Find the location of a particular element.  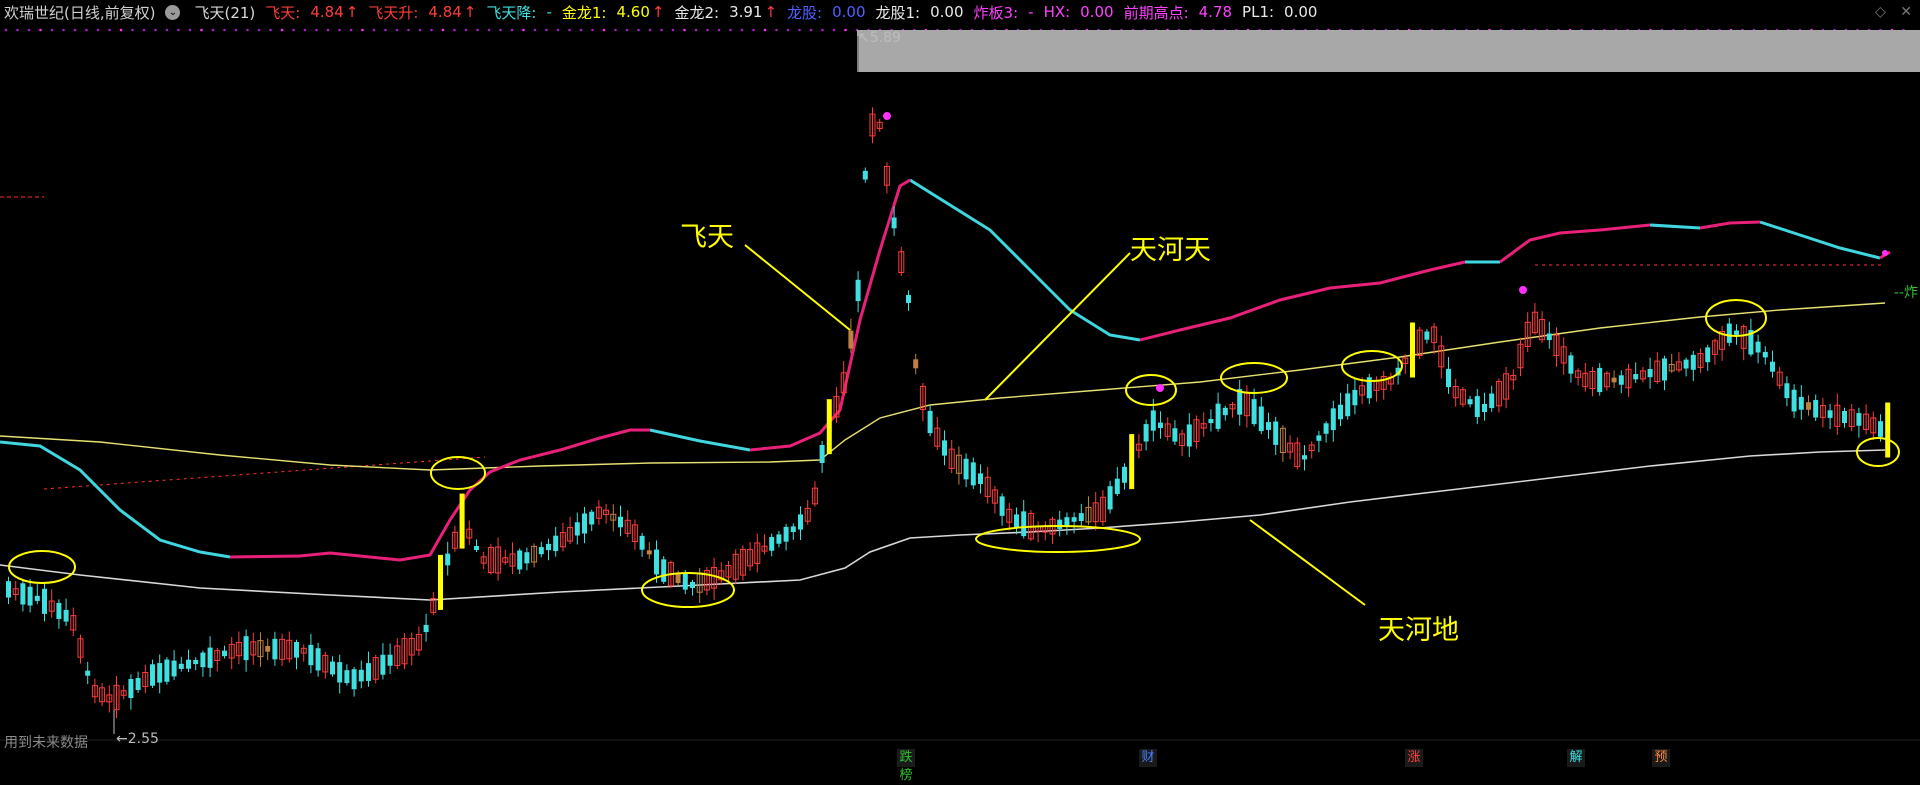

ref-line-left is located at coordinates (264, 473).